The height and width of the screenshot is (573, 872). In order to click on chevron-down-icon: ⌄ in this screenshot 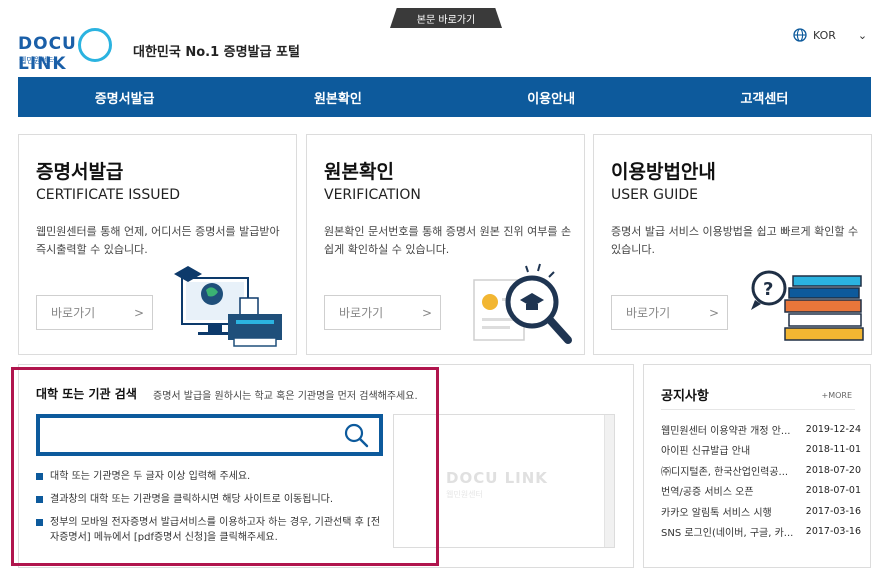, I will do `click(862, 35)`.